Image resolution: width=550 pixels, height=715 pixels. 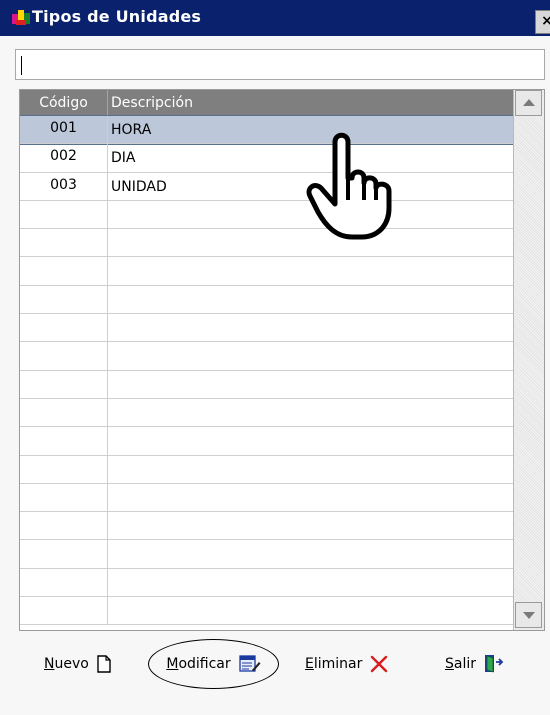 I want to click on column-header-code: Código, so click(x=64, y=103).